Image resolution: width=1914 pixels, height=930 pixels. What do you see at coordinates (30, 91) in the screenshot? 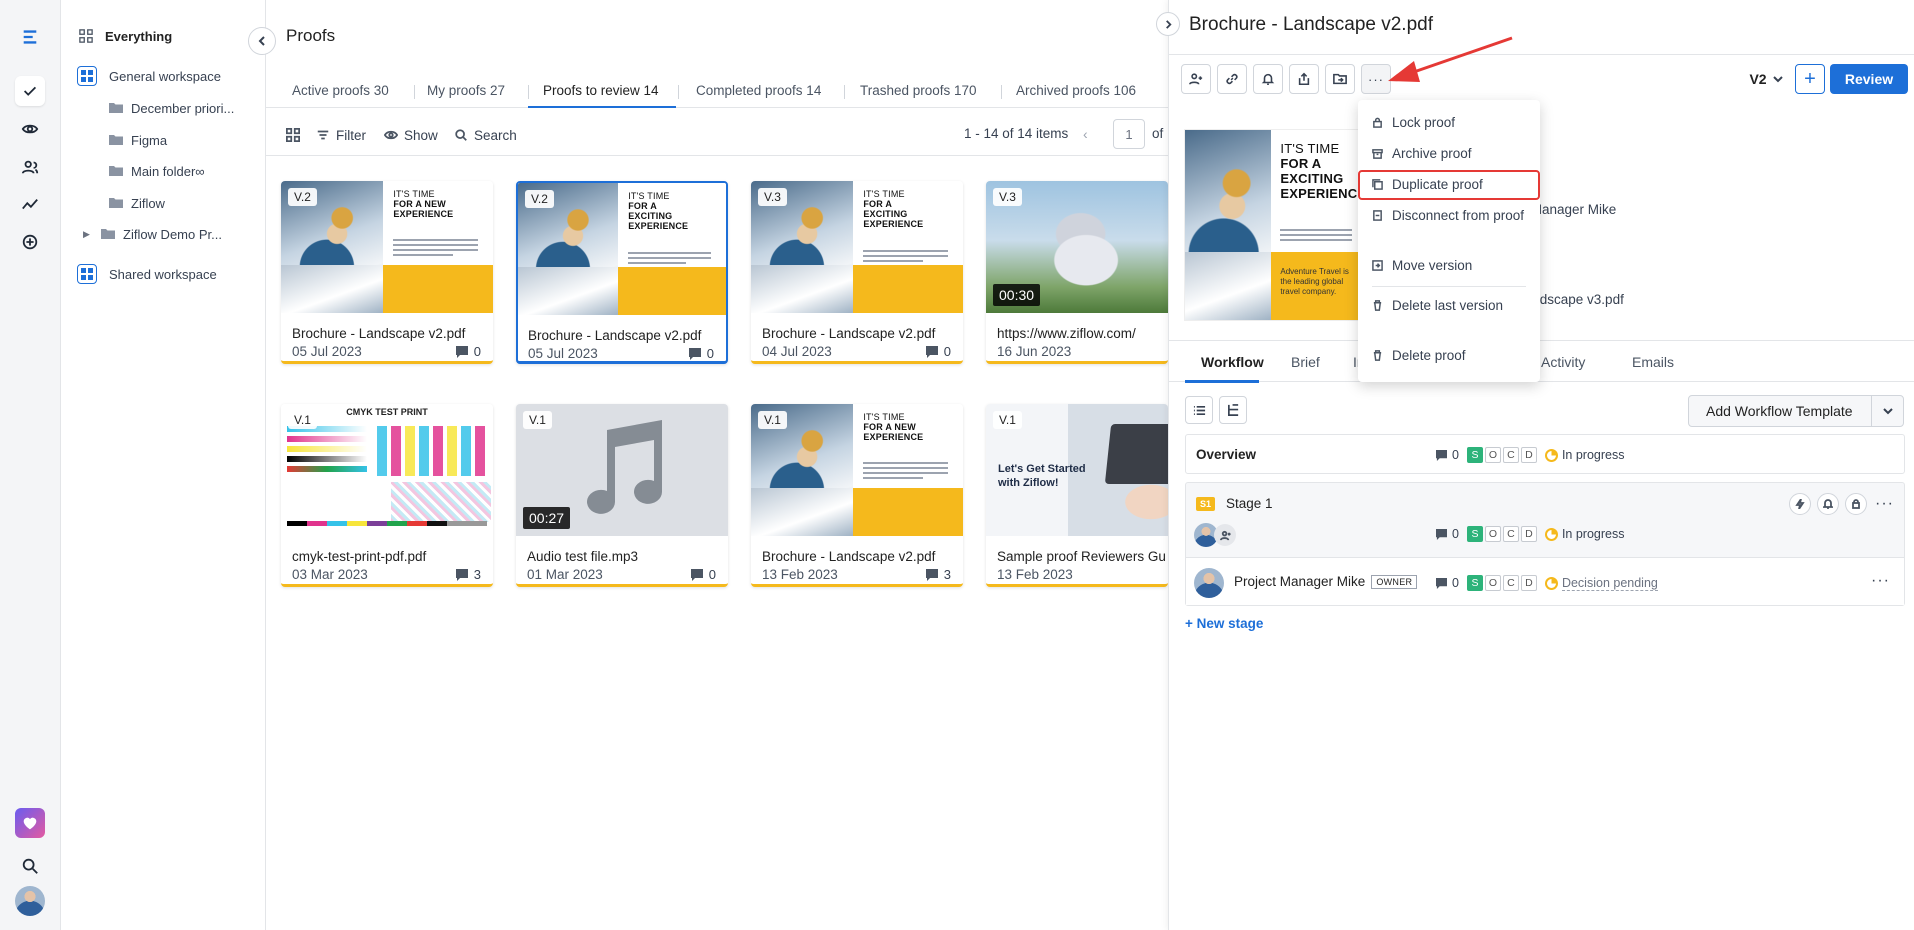
I see `check-icon` at bounding box center [30, 91].